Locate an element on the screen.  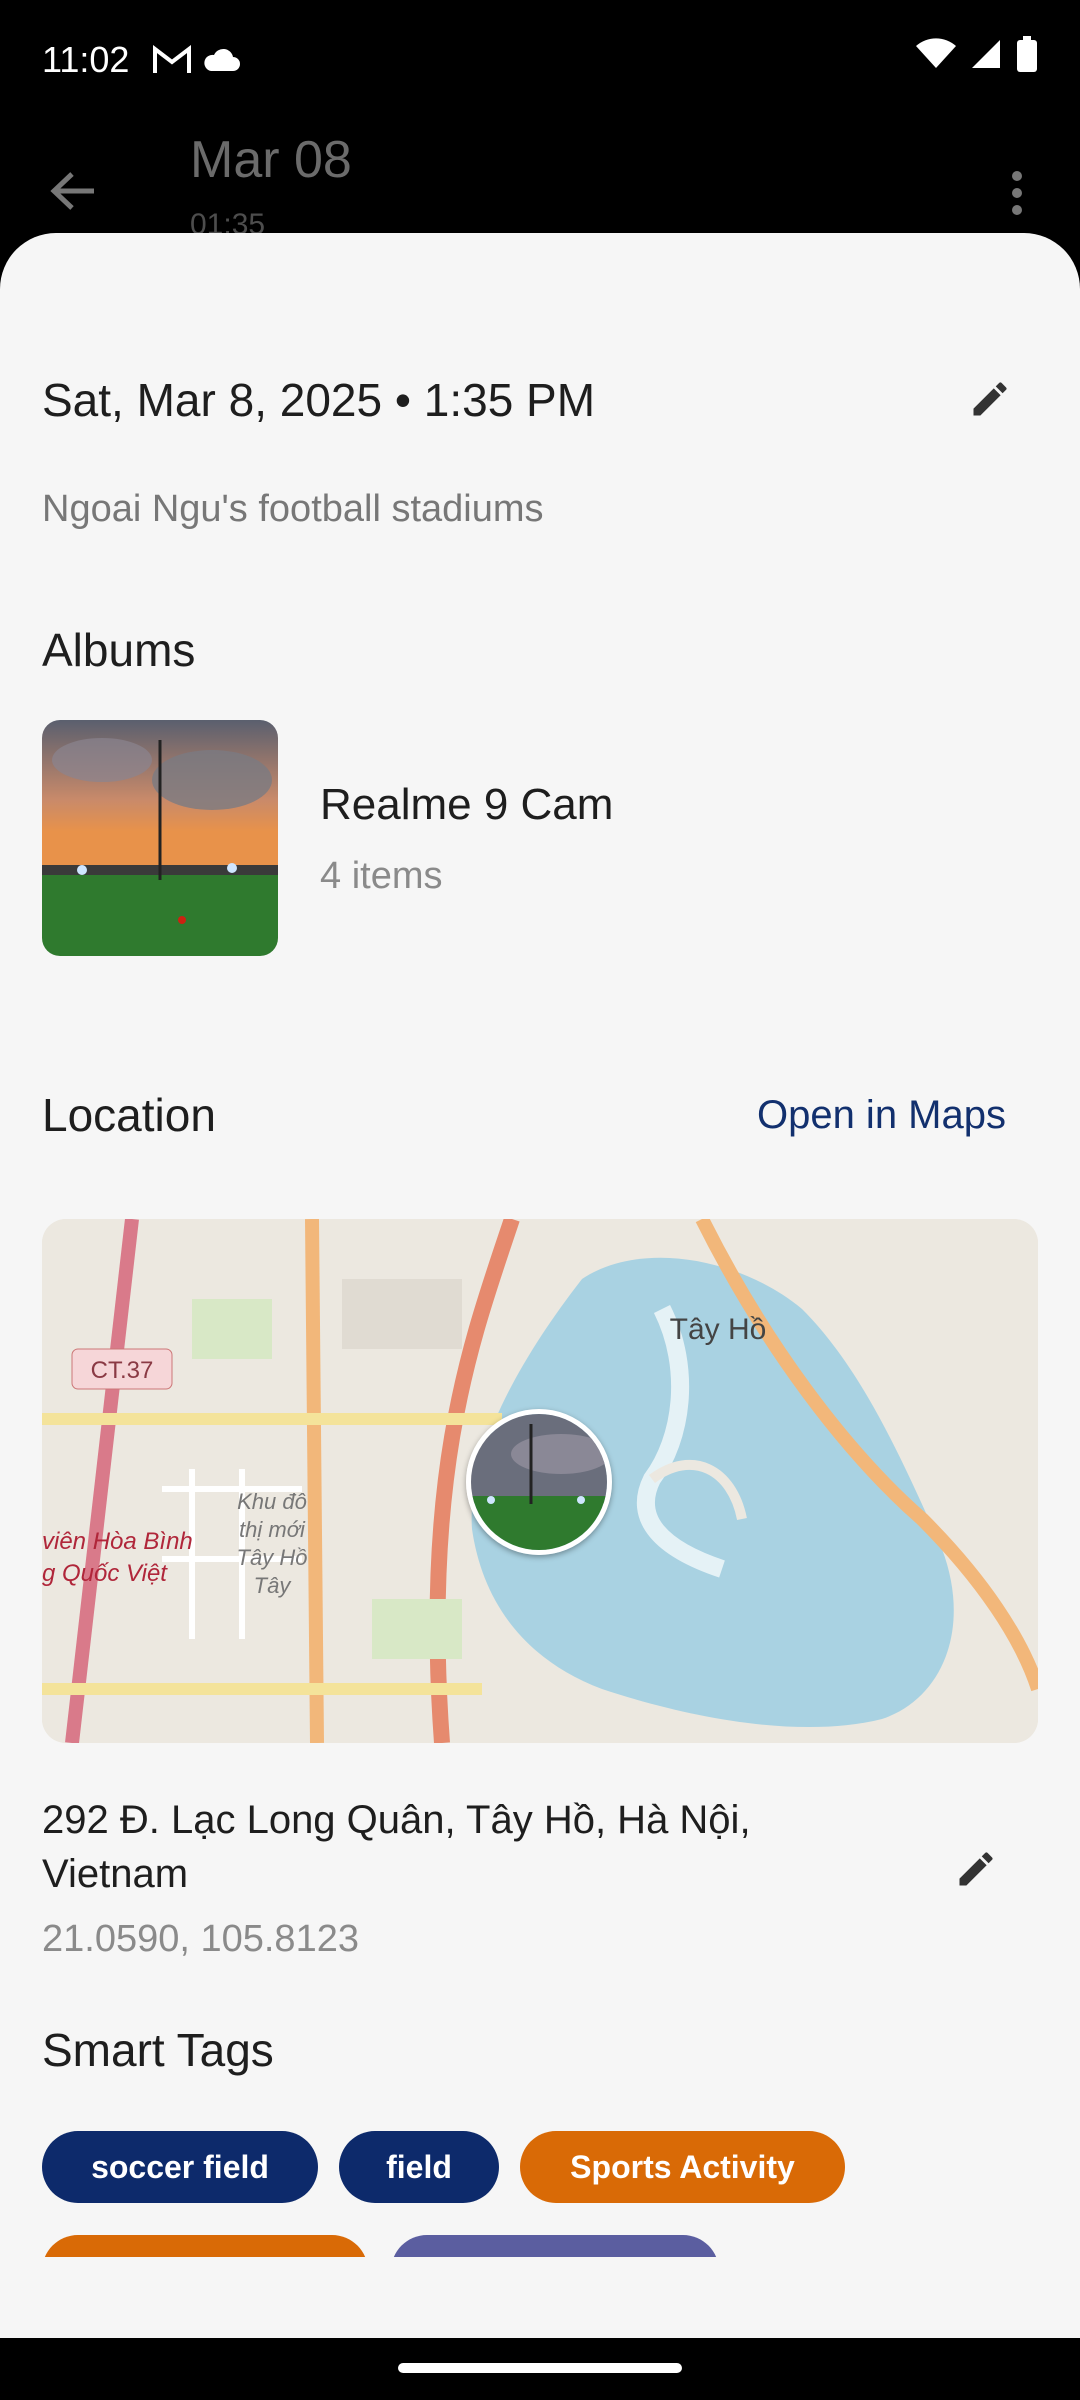
address-line-1: 292 Đ. Lạc Long Quân, Tây Hồ, Hà Nội, is located at coordinates (396, 1820).